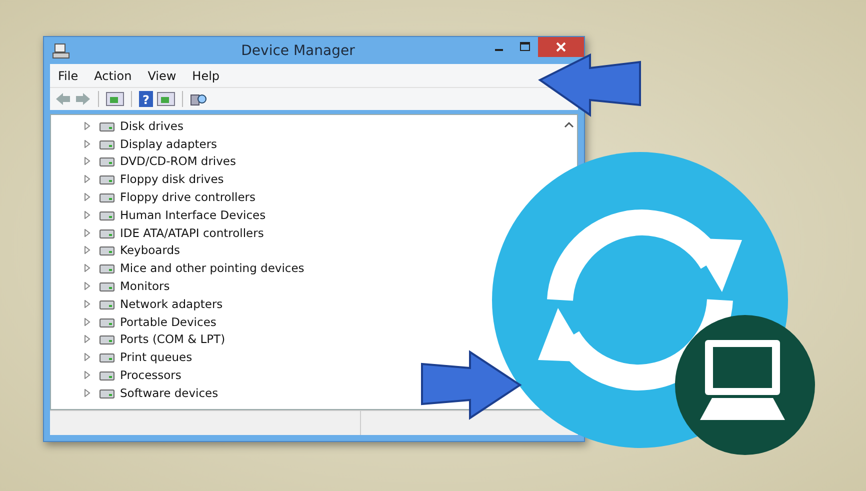 The width and height of the screenshot is (866, 491). Describe the element at coordinates (145, 286) in the screenshot. I see `tree-item: Monitors` at that location.